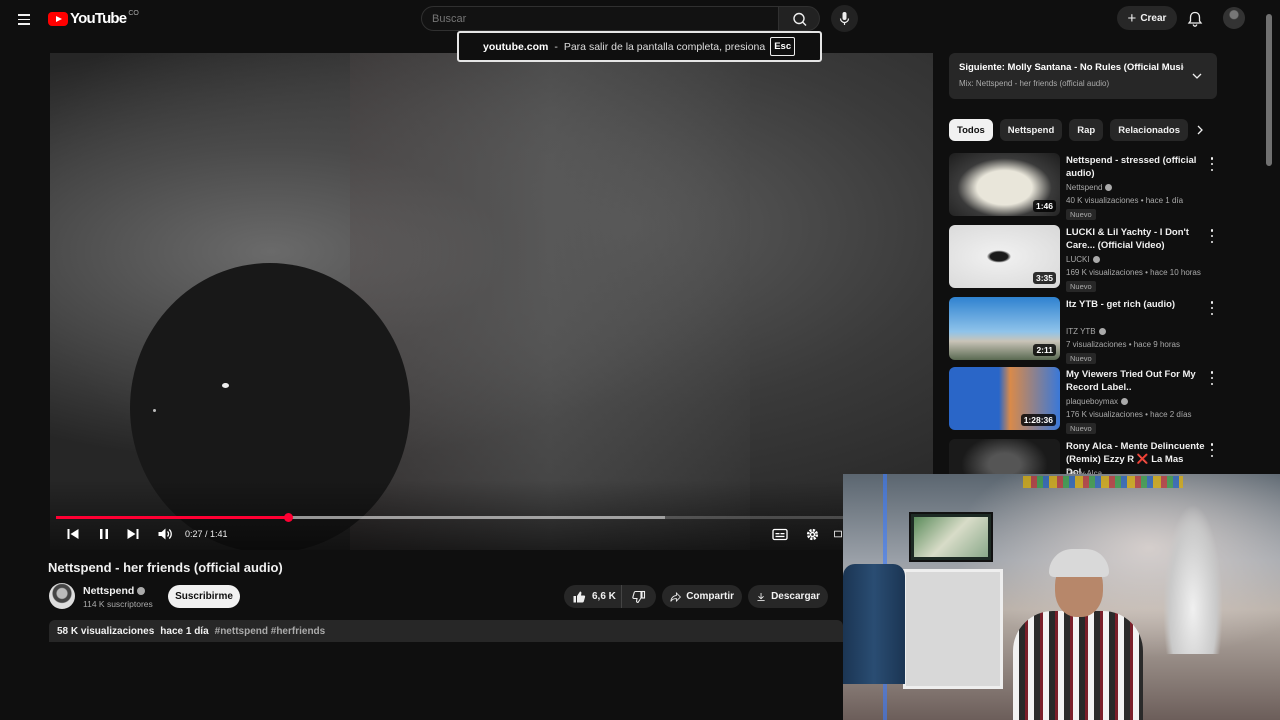 Image resolution: width=1280 pixels, height=720 pixels. Describe the element at coordinates (1004, 184) in the screenshot. I see `video-thumbnail: 1:46` at that location.